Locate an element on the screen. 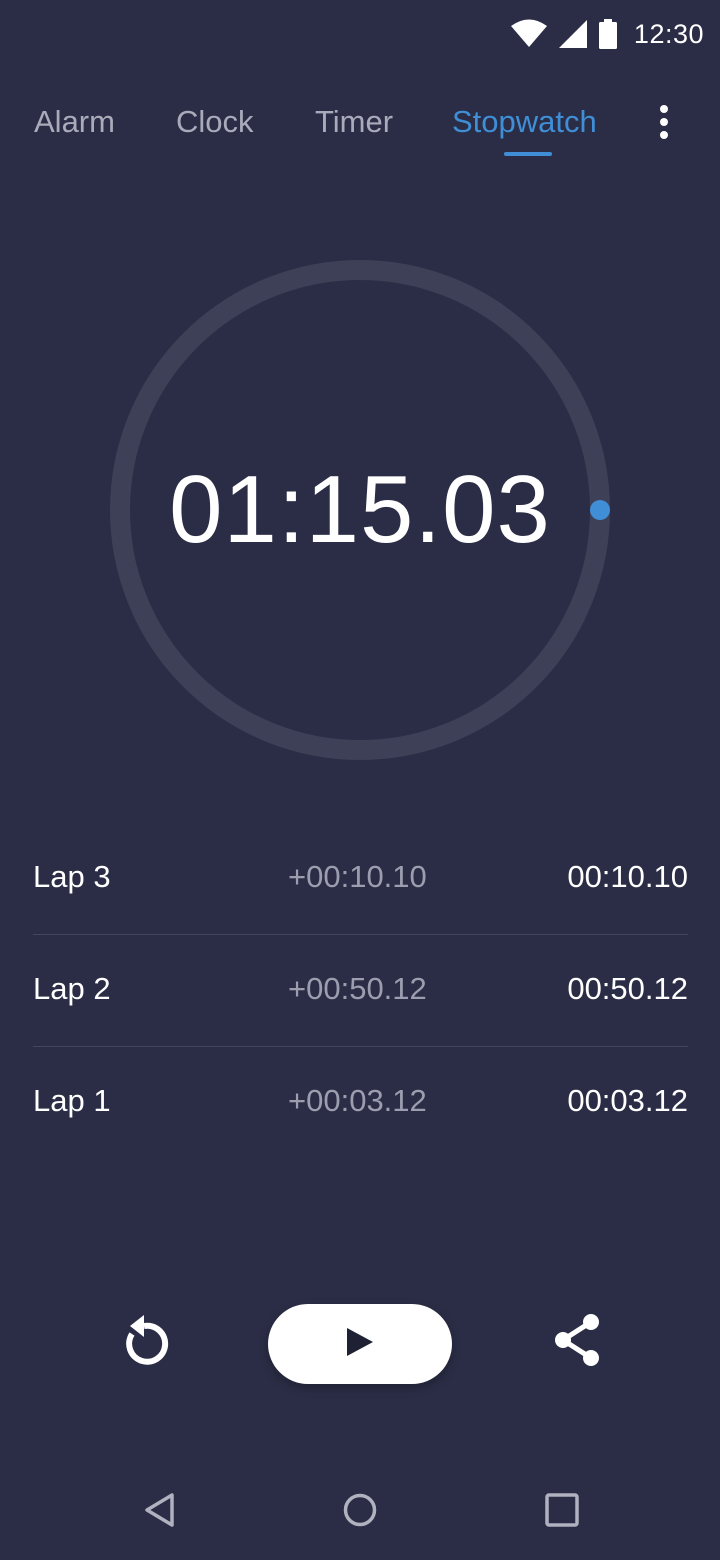  lap-diff: +00:03.12 is located at coordinates (357, 1100).